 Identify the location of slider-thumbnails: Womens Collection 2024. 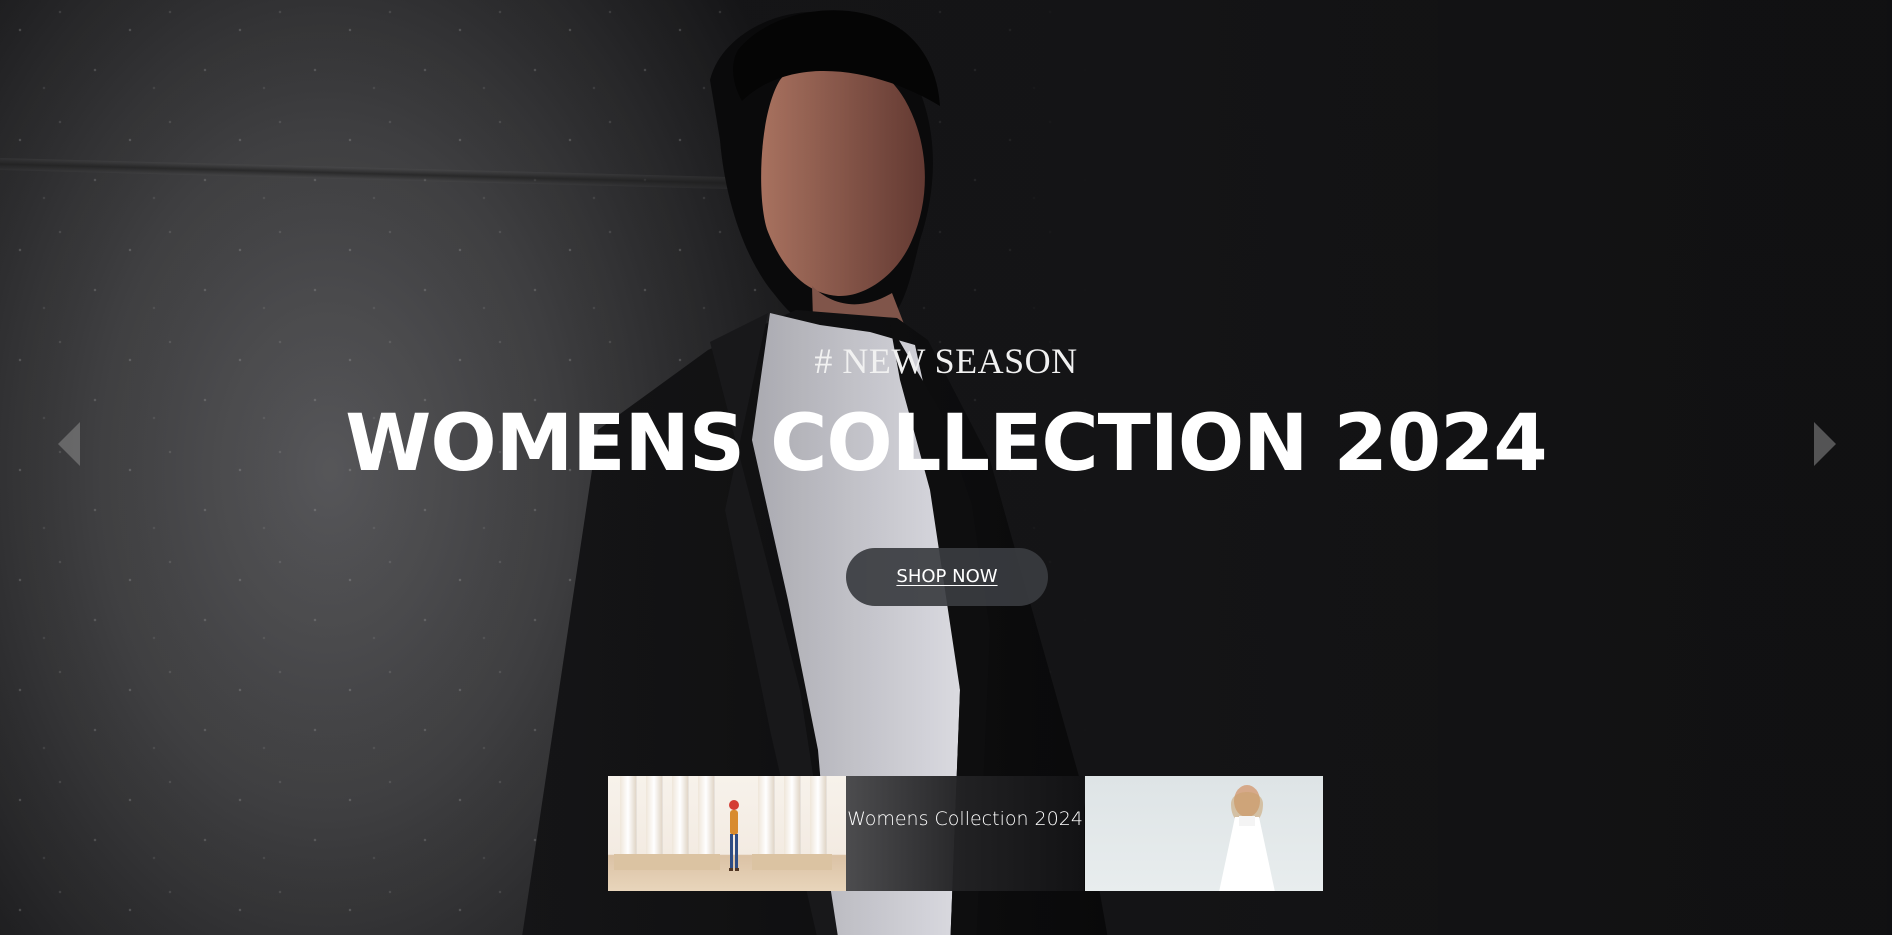
(965, 833).